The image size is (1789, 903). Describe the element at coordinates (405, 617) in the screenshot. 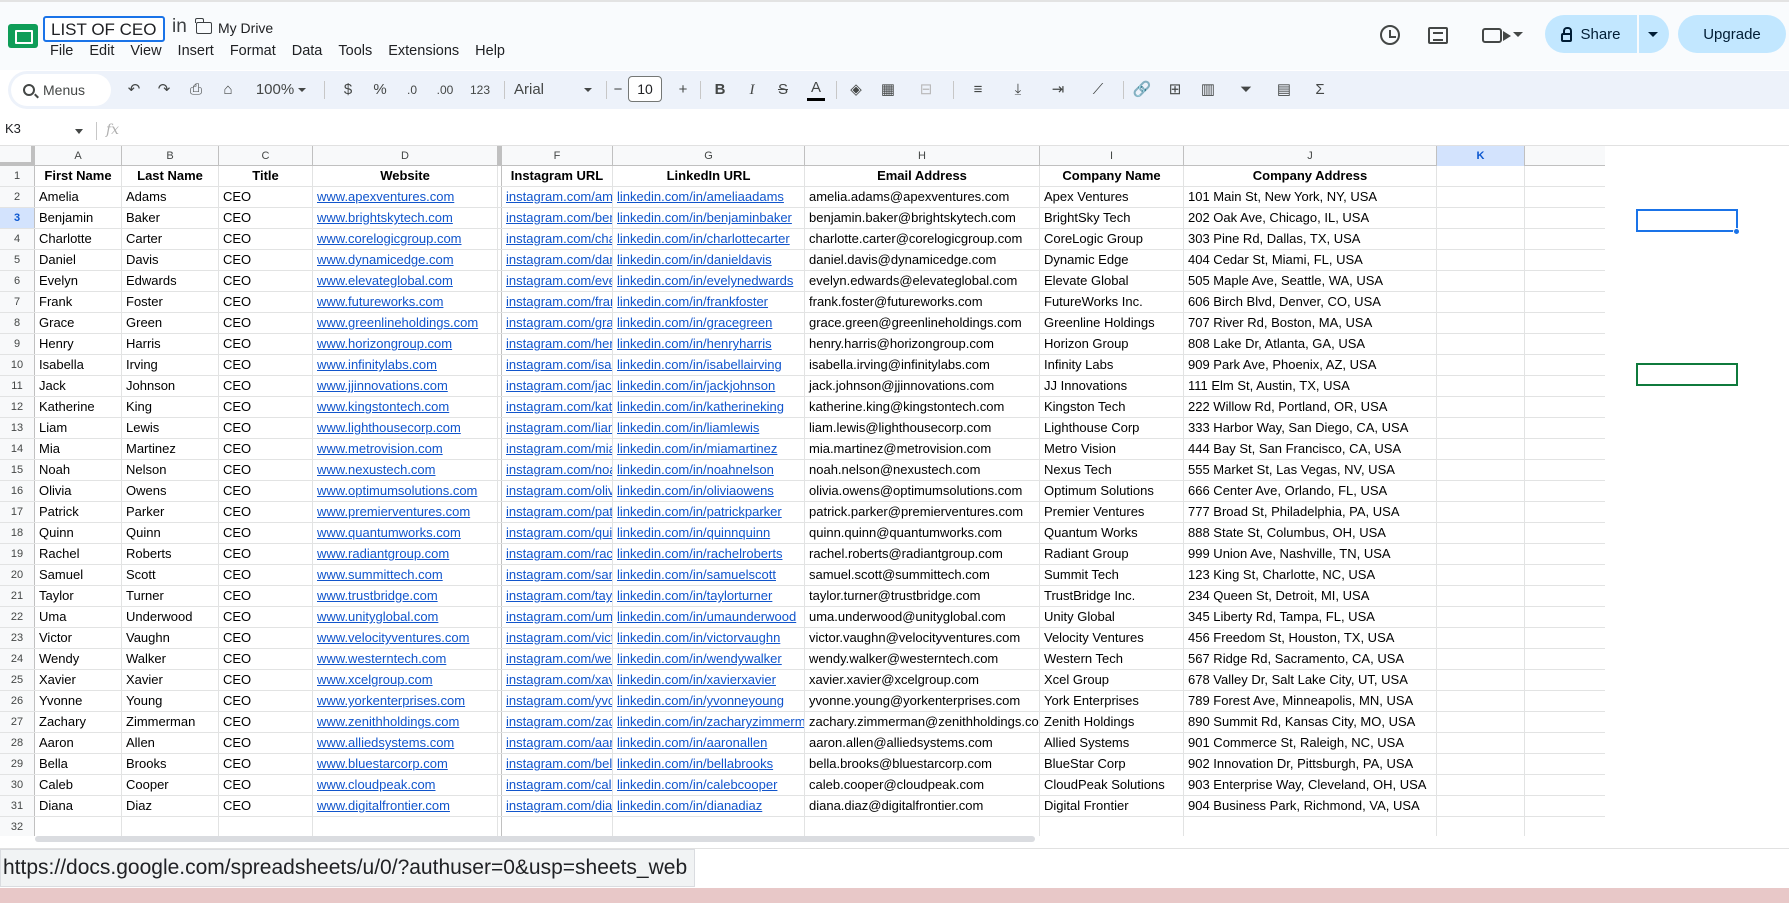

I see `grid-cell: www.unityglobal.com` at that location.